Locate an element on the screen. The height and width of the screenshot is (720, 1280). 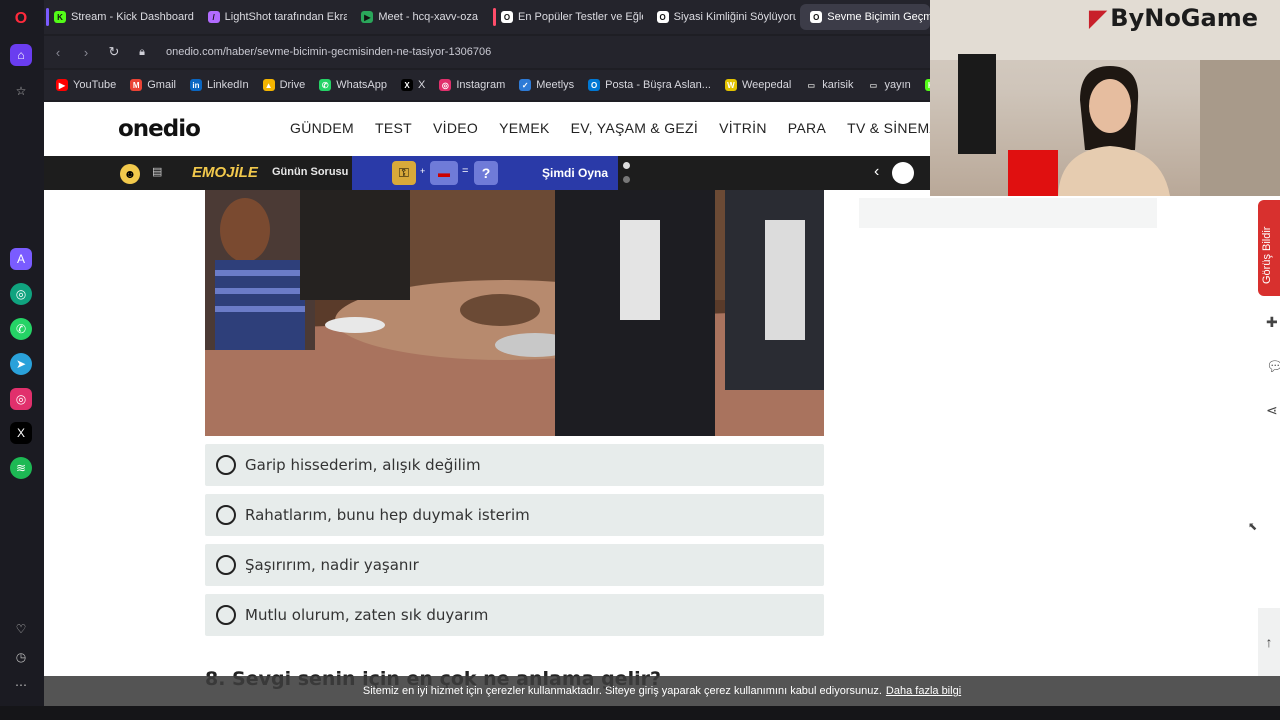
bookmark-item: XX is located at coordinates (413, 85).